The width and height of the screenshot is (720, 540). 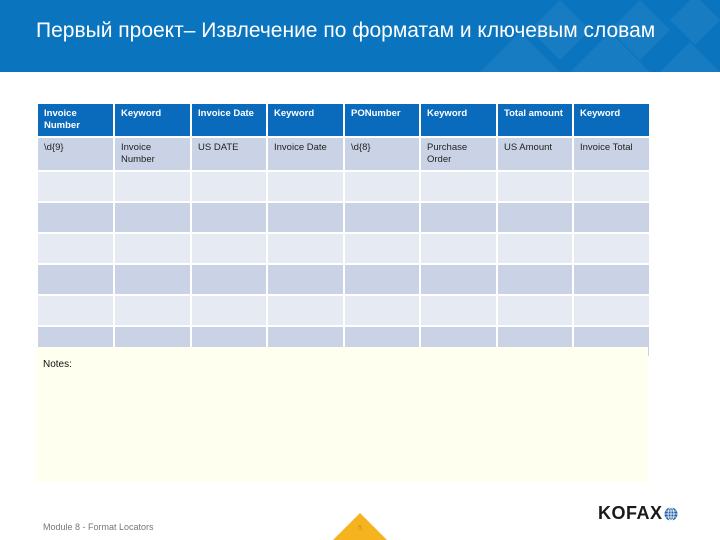 What do you see at coordinates (57, 364) in the screenshot?
I see `notes-label: Notes:` at bounding box center [57, 364].